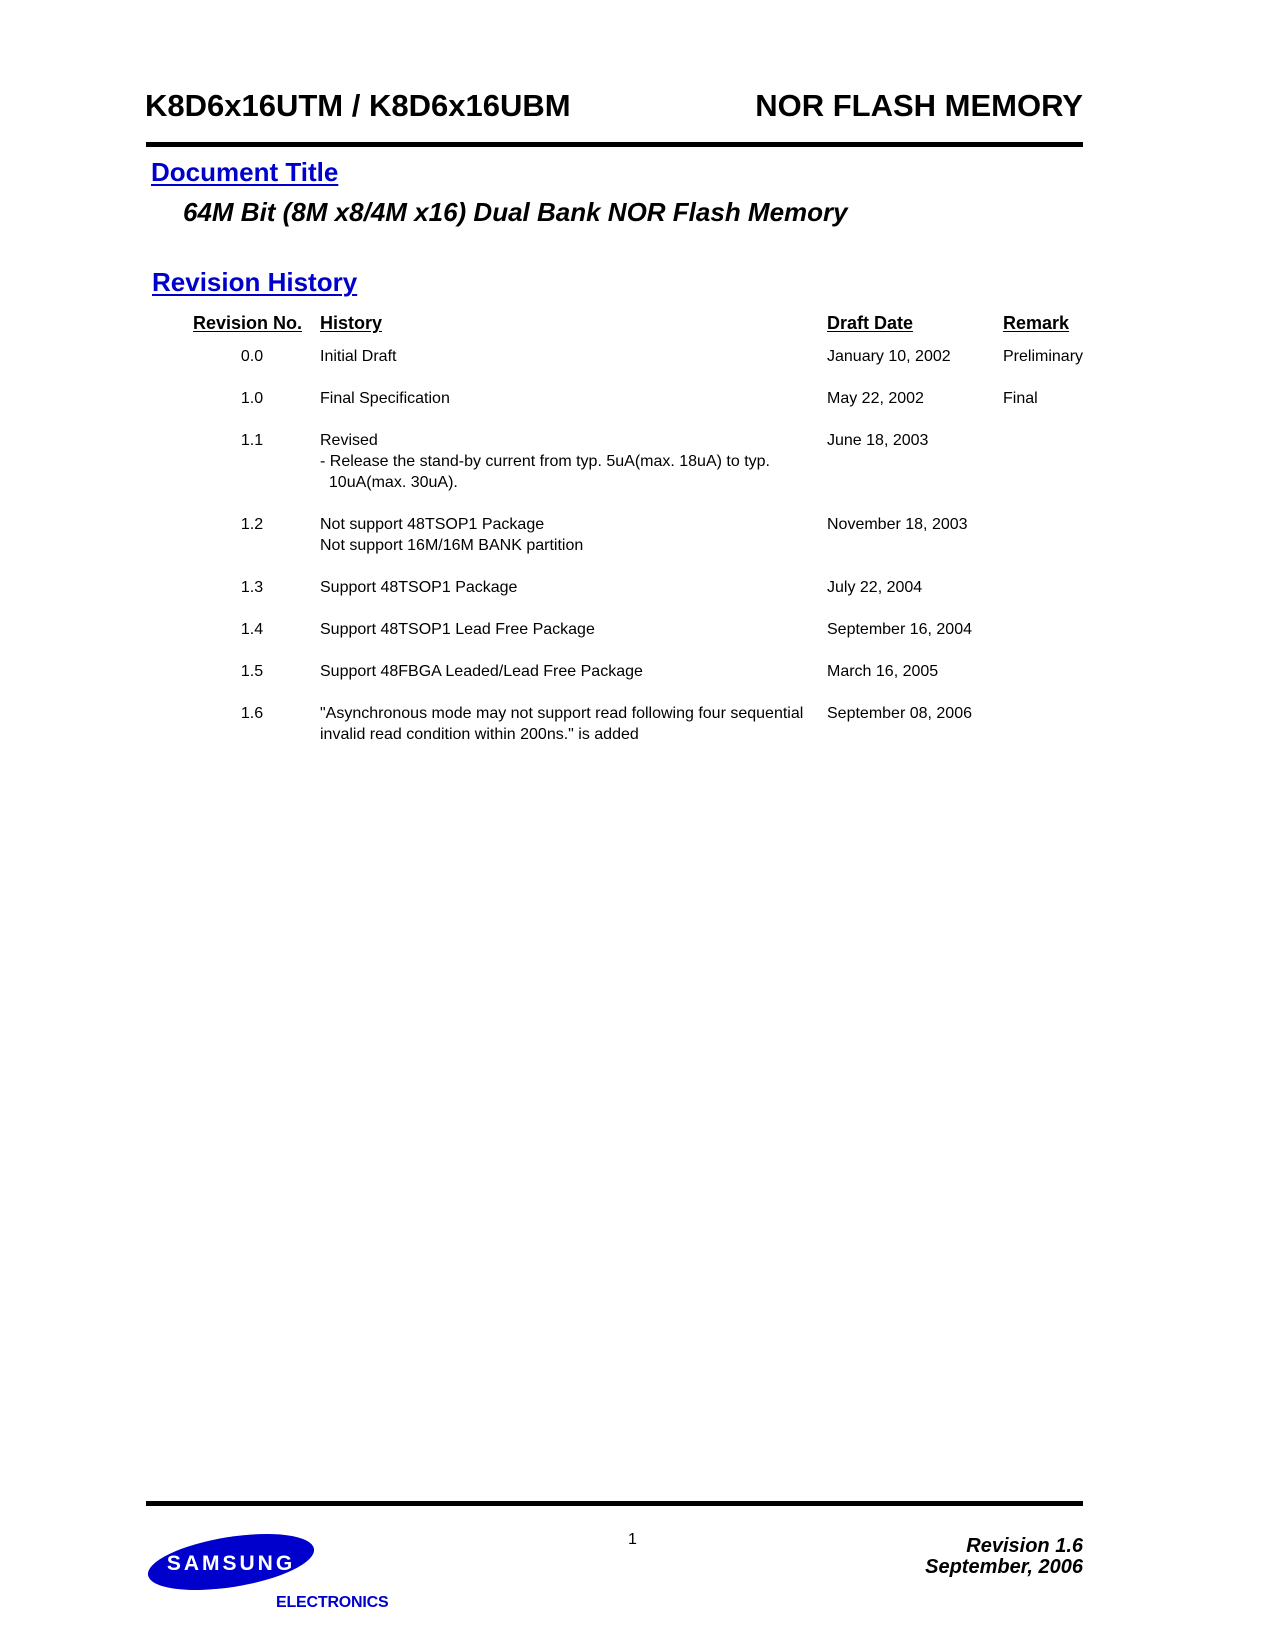 The image size is (1275, 1651). Describe the element at coordinates (878, 440) in the screenshot. I see `revision-draft-date: June 18, 2003` at that location.